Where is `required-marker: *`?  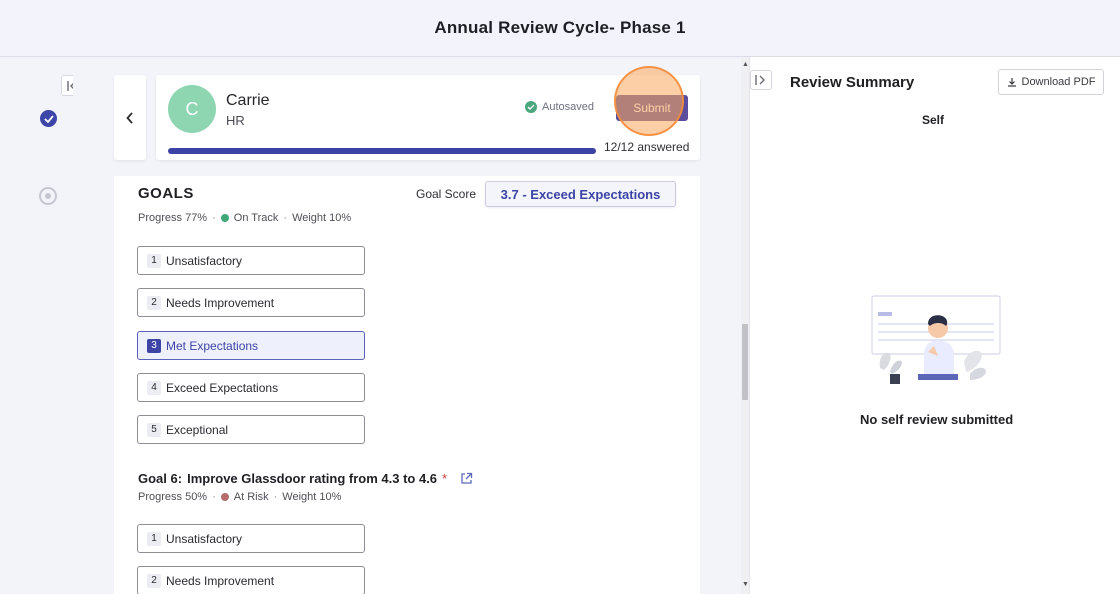
required-marker: * is located at coordinates (445, 478).